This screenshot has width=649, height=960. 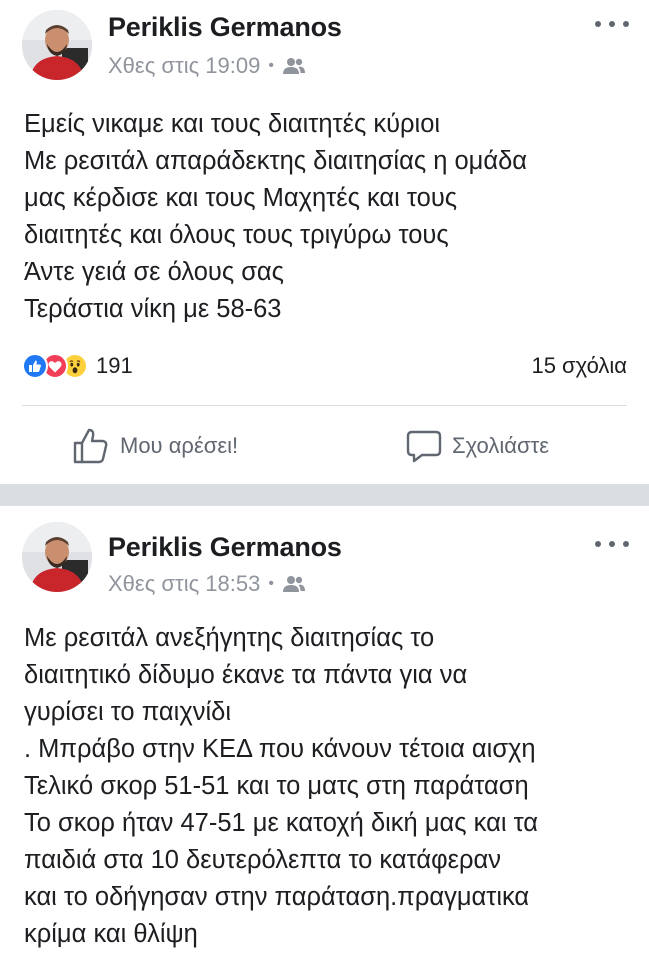 What do you see at coordinates (424, 446) in the screenshot?
I see `comment-bubble-icon` at bounding box center [424, 446].